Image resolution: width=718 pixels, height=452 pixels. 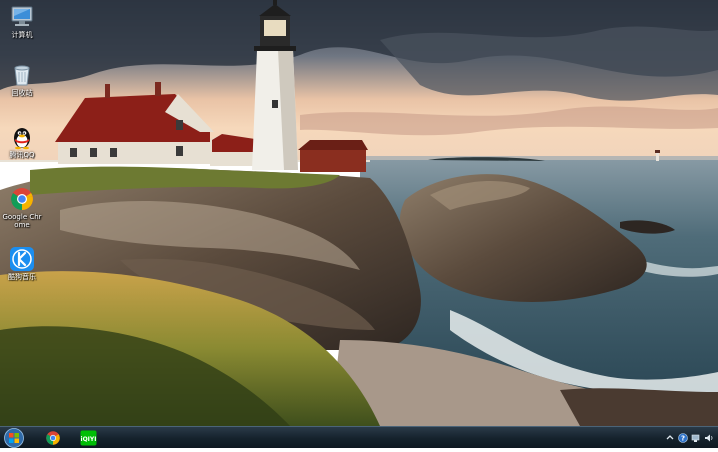 I want to click on desktop-icon-recycle-bin: 回收站, so click(x=22, y=79).